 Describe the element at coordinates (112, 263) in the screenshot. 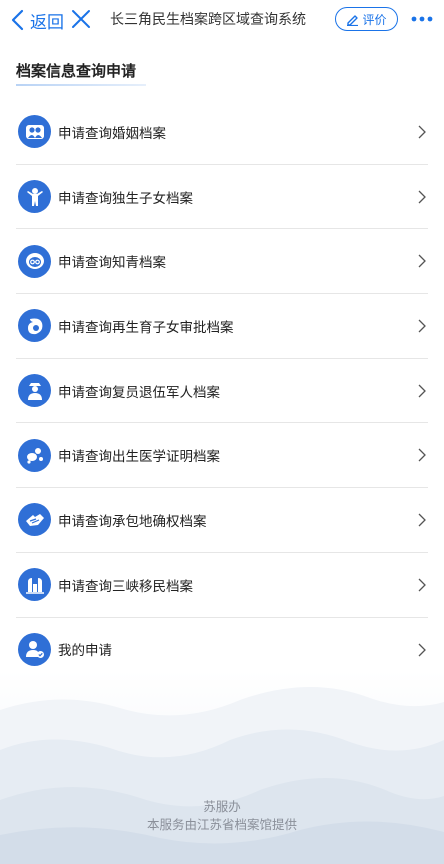

I see `list-item-label: 申请查询知青档案` at that location.